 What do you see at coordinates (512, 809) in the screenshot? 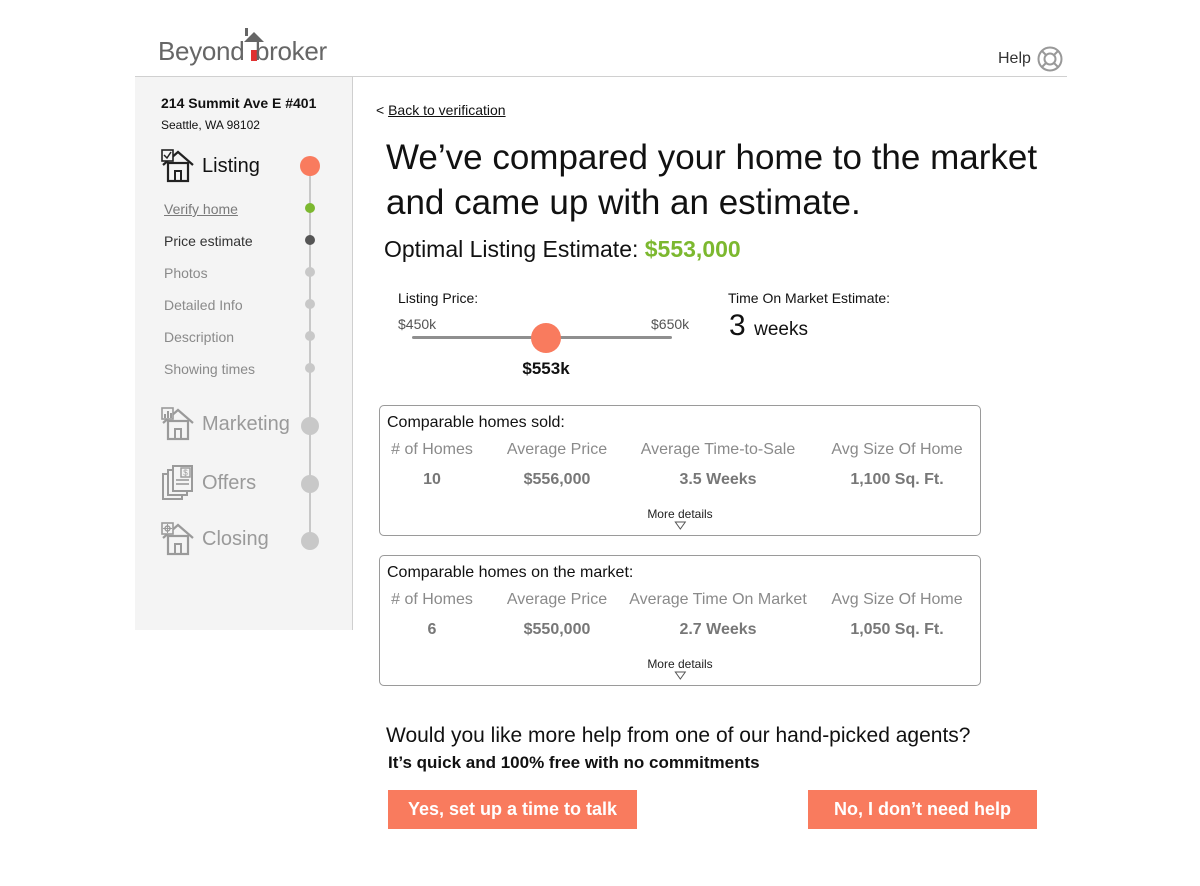
I see `yes-talk-button: Yes, set up a time to talk` at bounding box center [512, 809].